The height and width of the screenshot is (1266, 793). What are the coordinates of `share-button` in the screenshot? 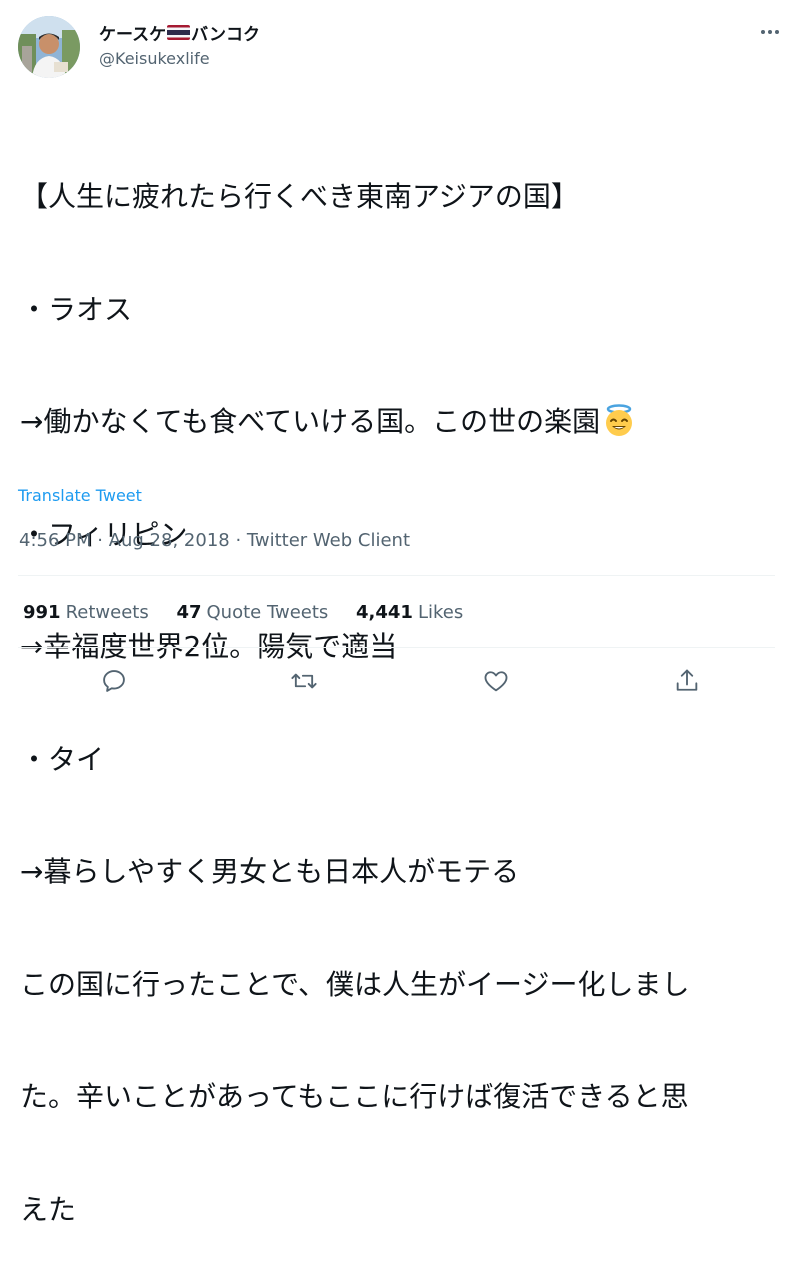 It's located at (687, 681).